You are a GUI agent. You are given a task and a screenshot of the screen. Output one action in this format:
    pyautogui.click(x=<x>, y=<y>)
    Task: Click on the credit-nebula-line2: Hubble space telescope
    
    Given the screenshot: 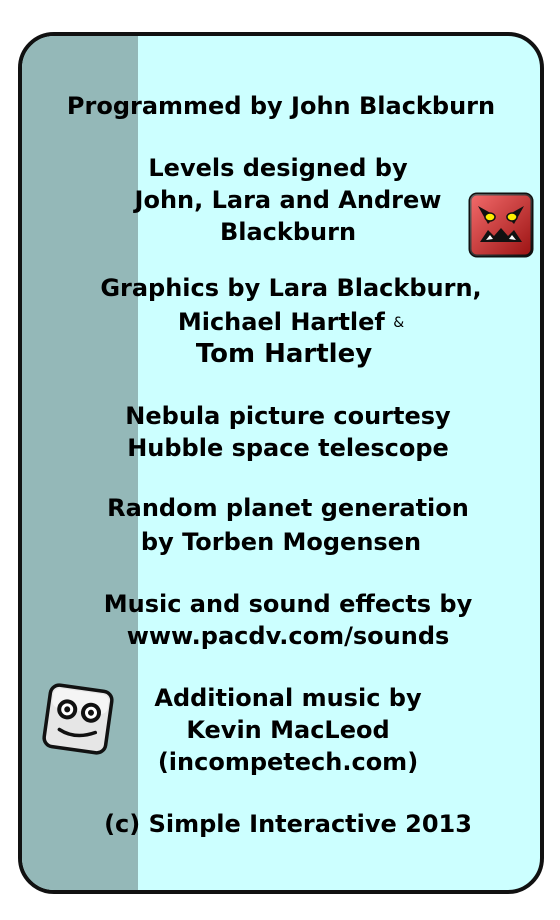 What is the action you would take?
    pyautogui.click(x=288, y=448)
    